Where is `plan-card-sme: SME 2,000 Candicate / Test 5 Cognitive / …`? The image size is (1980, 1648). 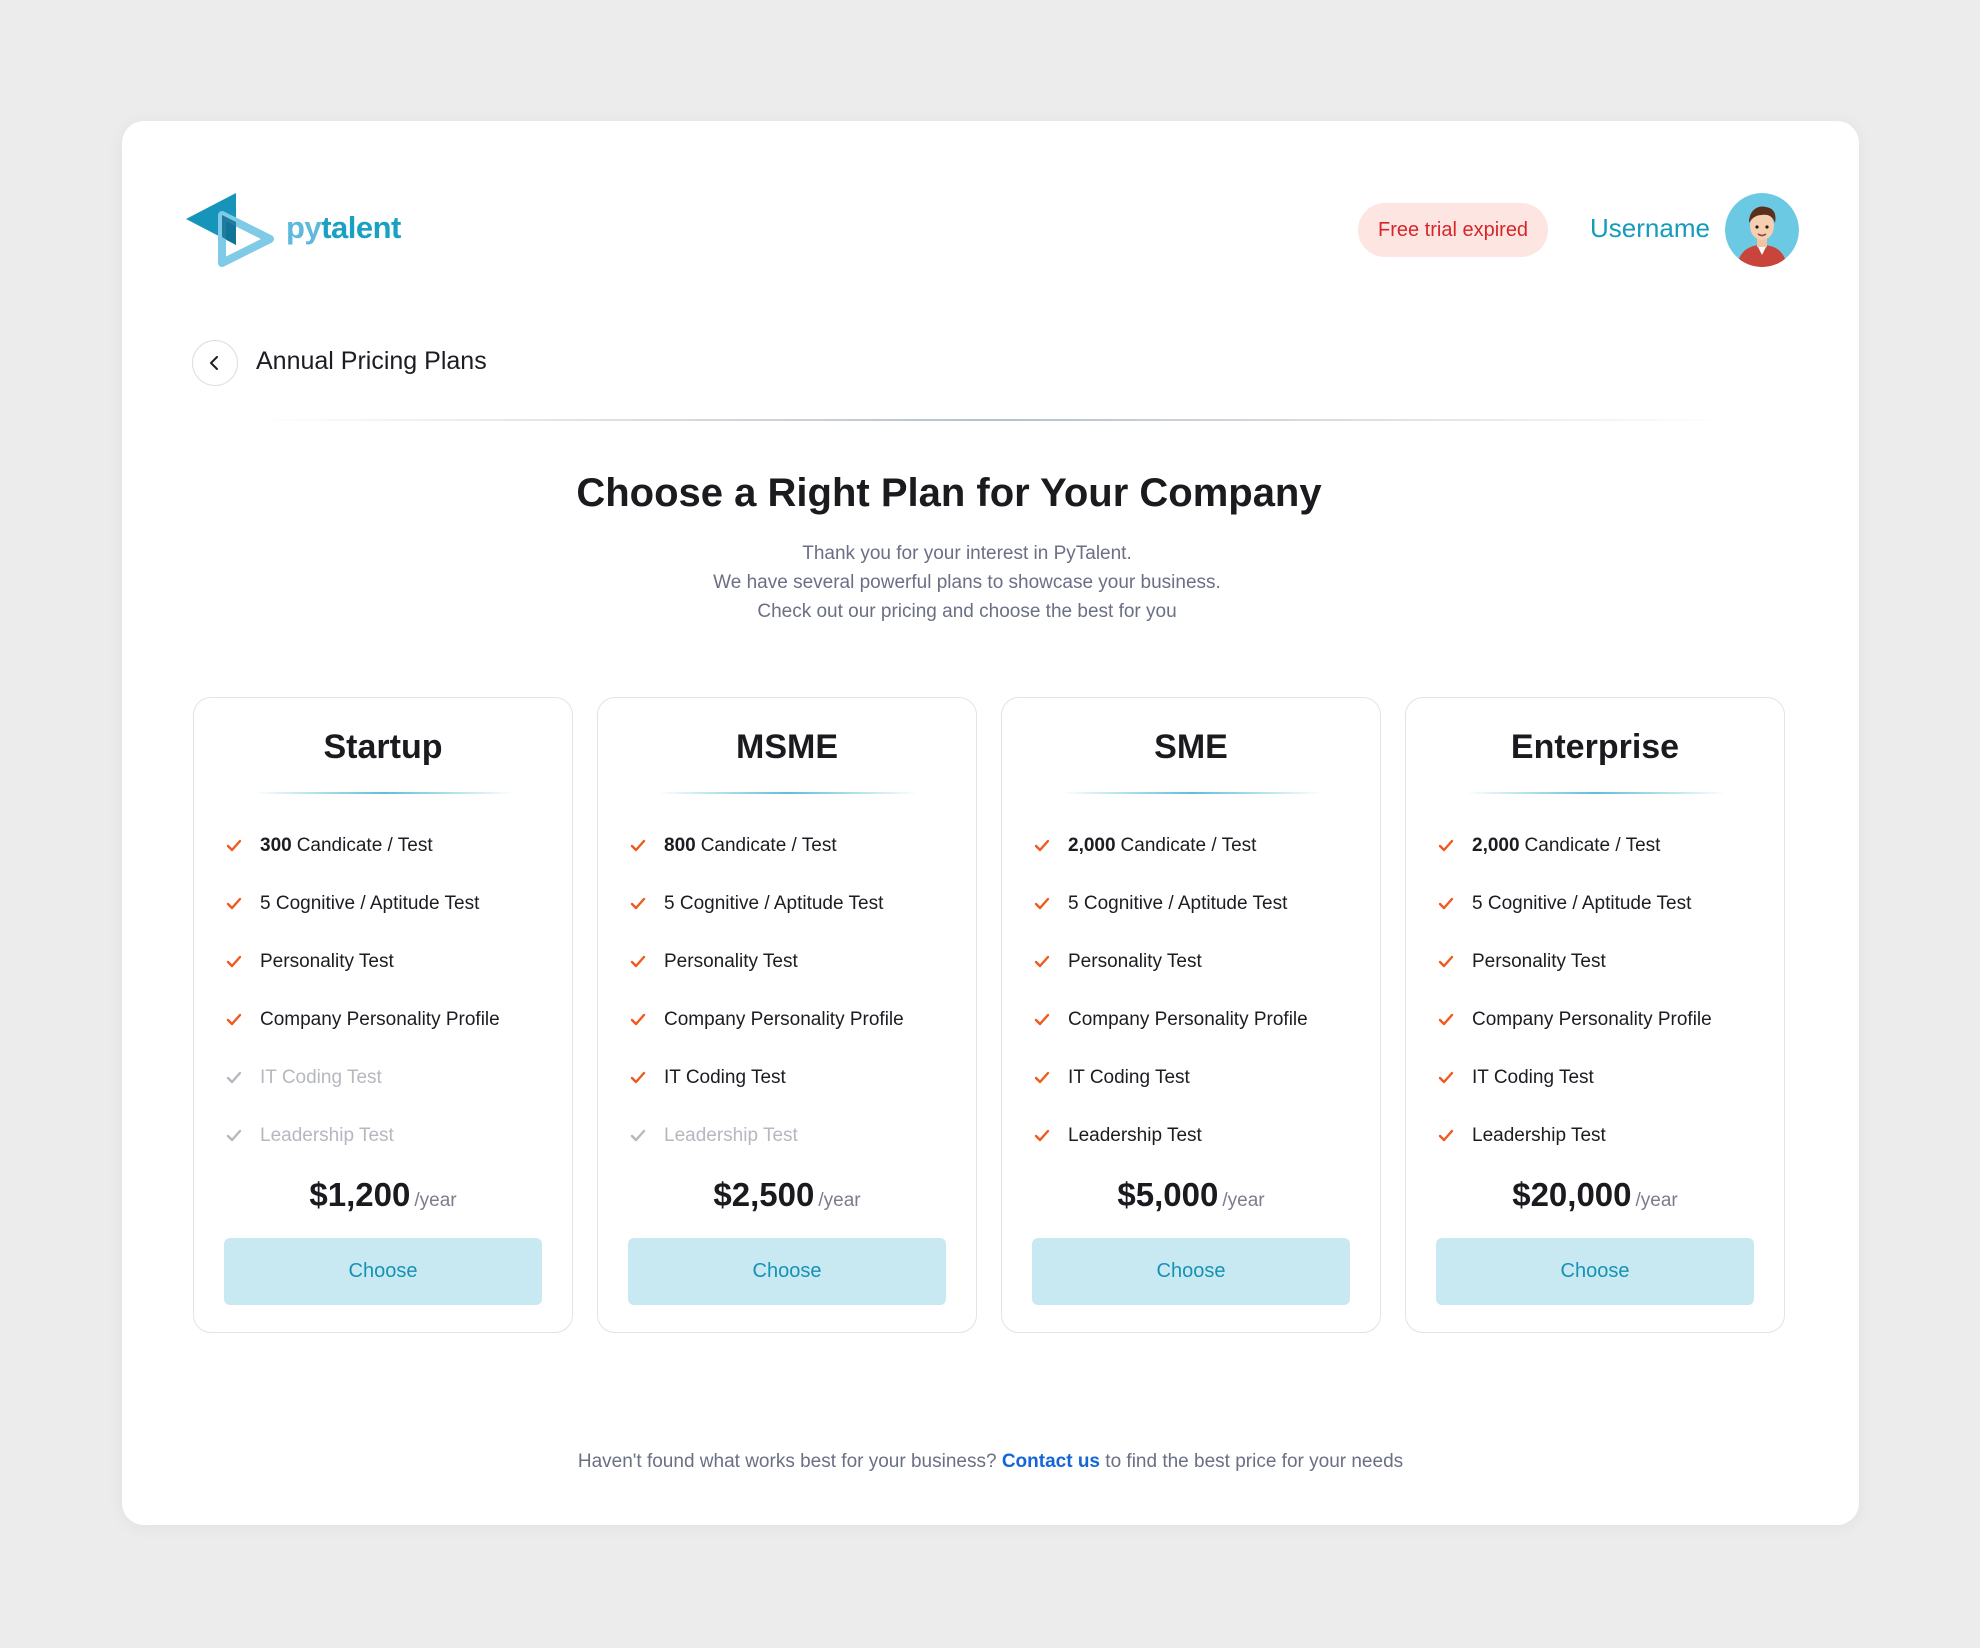
plan-card-sme: SME 2,000 Candicate / Test 5 Cognitive / … is located at coordinates (1191, 1015).